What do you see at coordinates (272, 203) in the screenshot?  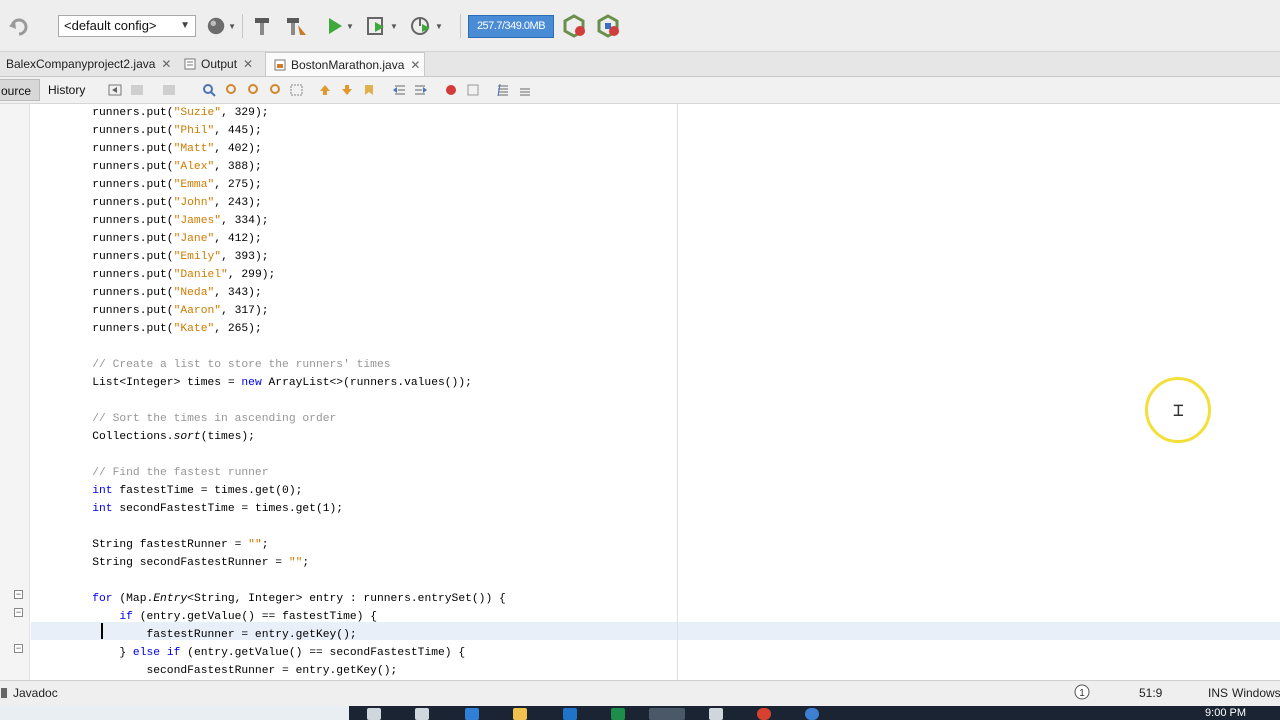 I see `code-line: runners.put("John", 243);` at bounding box center [272, 203].